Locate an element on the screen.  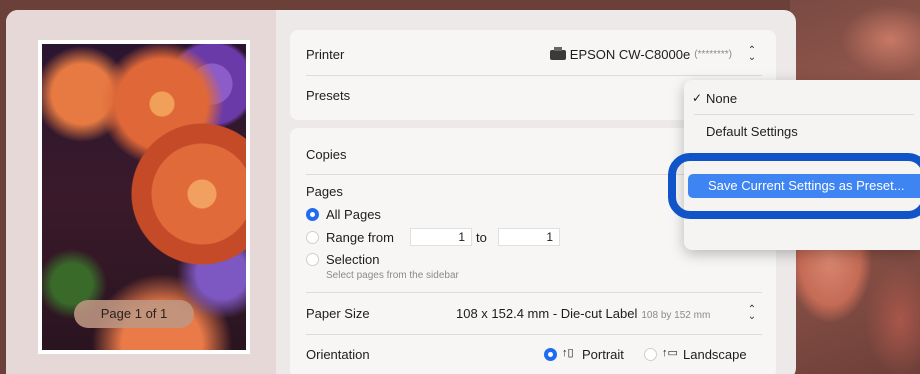
printer-masked-id: (********) is located at coordinates (713, 54).